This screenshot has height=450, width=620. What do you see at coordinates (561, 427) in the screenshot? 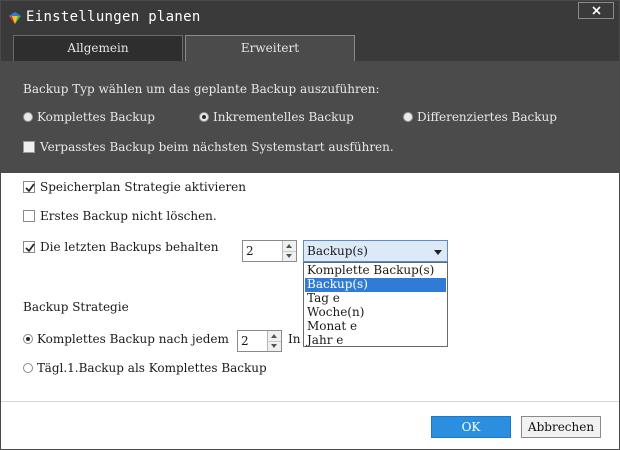
I see `cancel-button: Abbrechen` at bounding box center [561, 427].